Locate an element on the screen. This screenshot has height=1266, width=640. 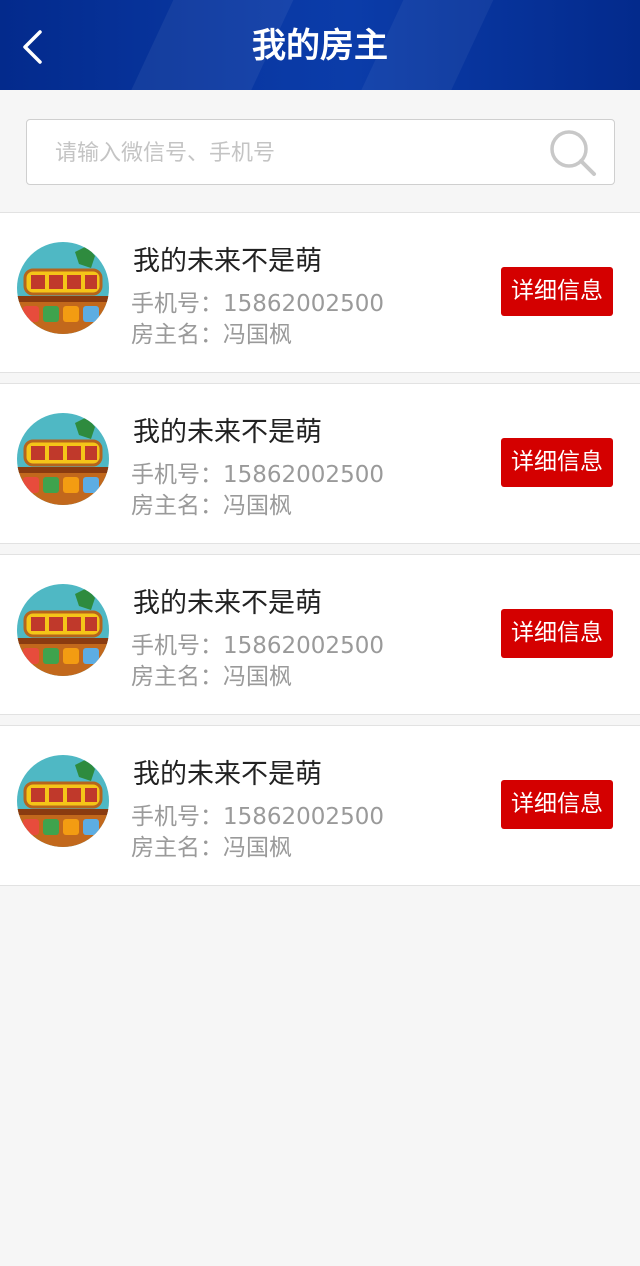
top-bar: 我的房主 is located at coordinates (320, 45).